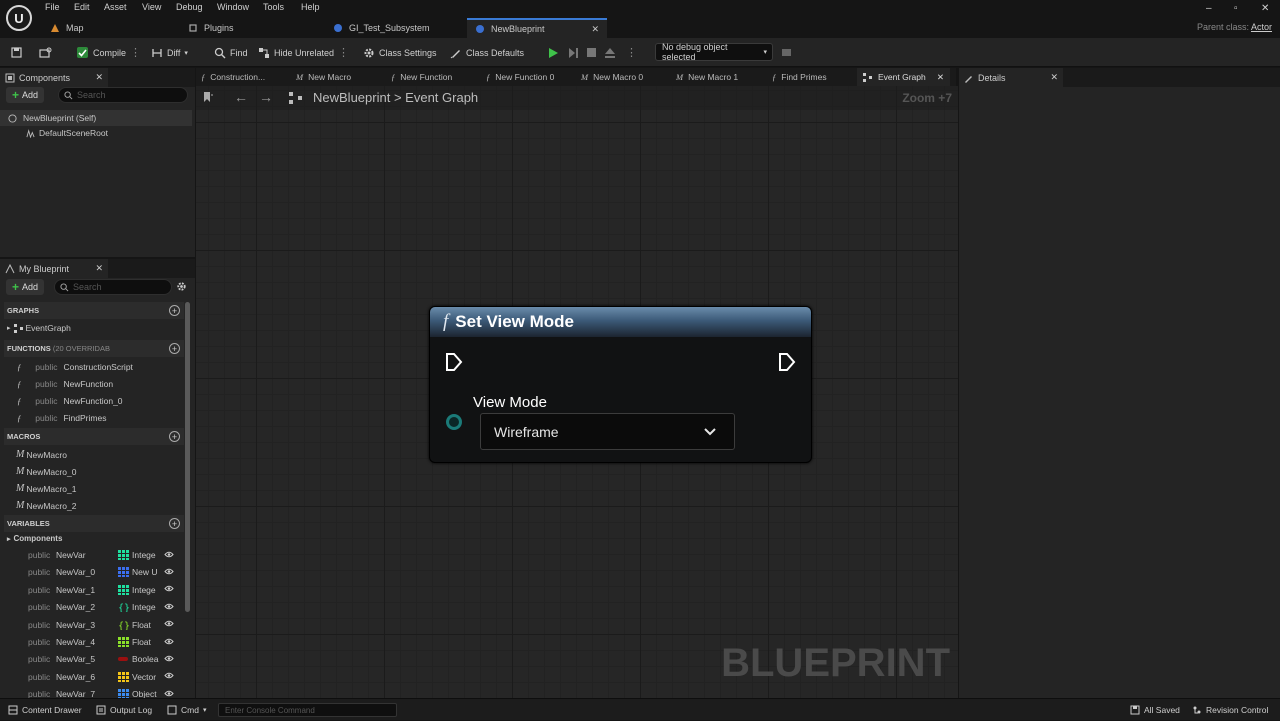 This screenshot has width=1280, height=721. What do you see at coordinates (174, 436) in the screenshot?
I see `add-macro-icon: +` at bounding box center [174, 436].